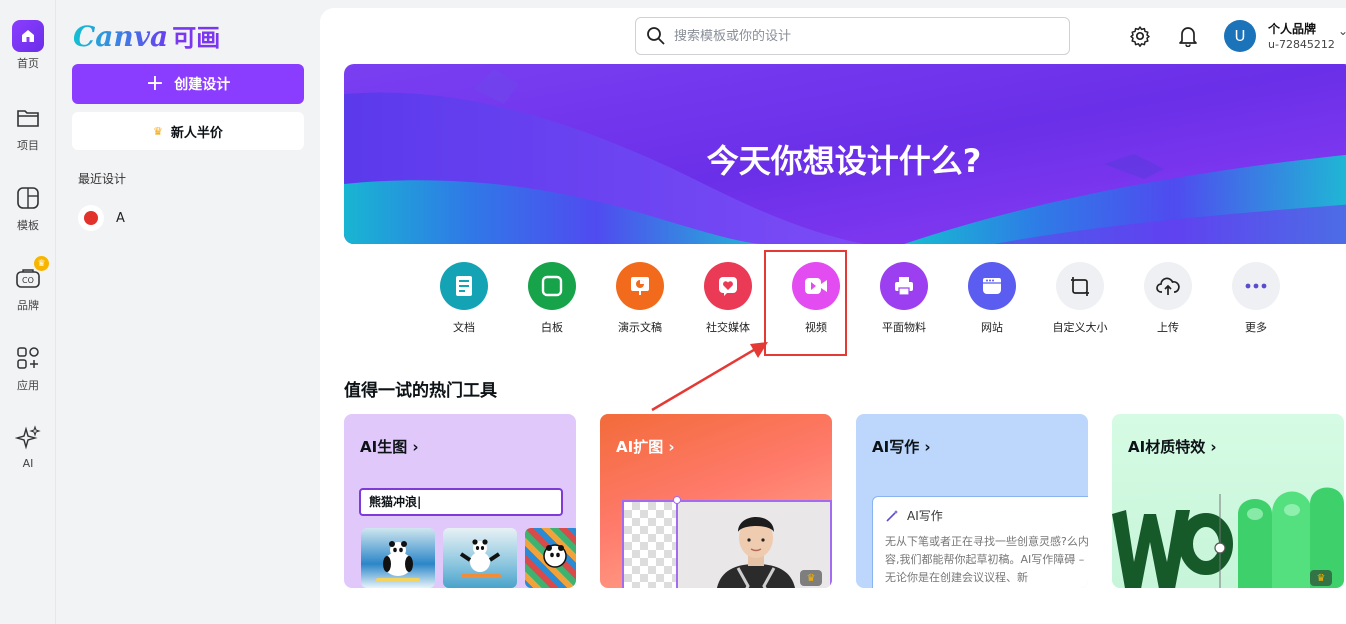 The width and height of the screenshot is (1346, 624). Describe the element at coordinates (649, 544) in the screenshot. I see `expand-canvas-area` at that location.